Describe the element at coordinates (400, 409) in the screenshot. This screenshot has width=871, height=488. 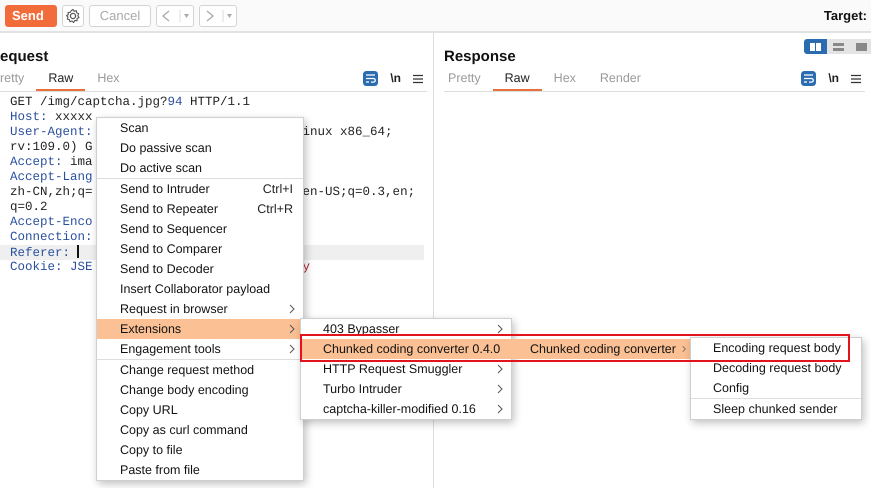
I see `menu-item-label: captcha-killer-modified 0.16` at that location.